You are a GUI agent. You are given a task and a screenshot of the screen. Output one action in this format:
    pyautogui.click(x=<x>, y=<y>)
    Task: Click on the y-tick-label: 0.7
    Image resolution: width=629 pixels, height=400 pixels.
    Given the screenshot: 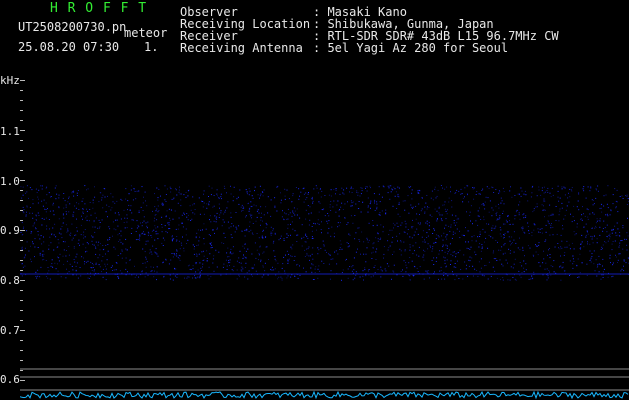 What is the action you would take?
    pyautogui.click(x=10, y=330)
    